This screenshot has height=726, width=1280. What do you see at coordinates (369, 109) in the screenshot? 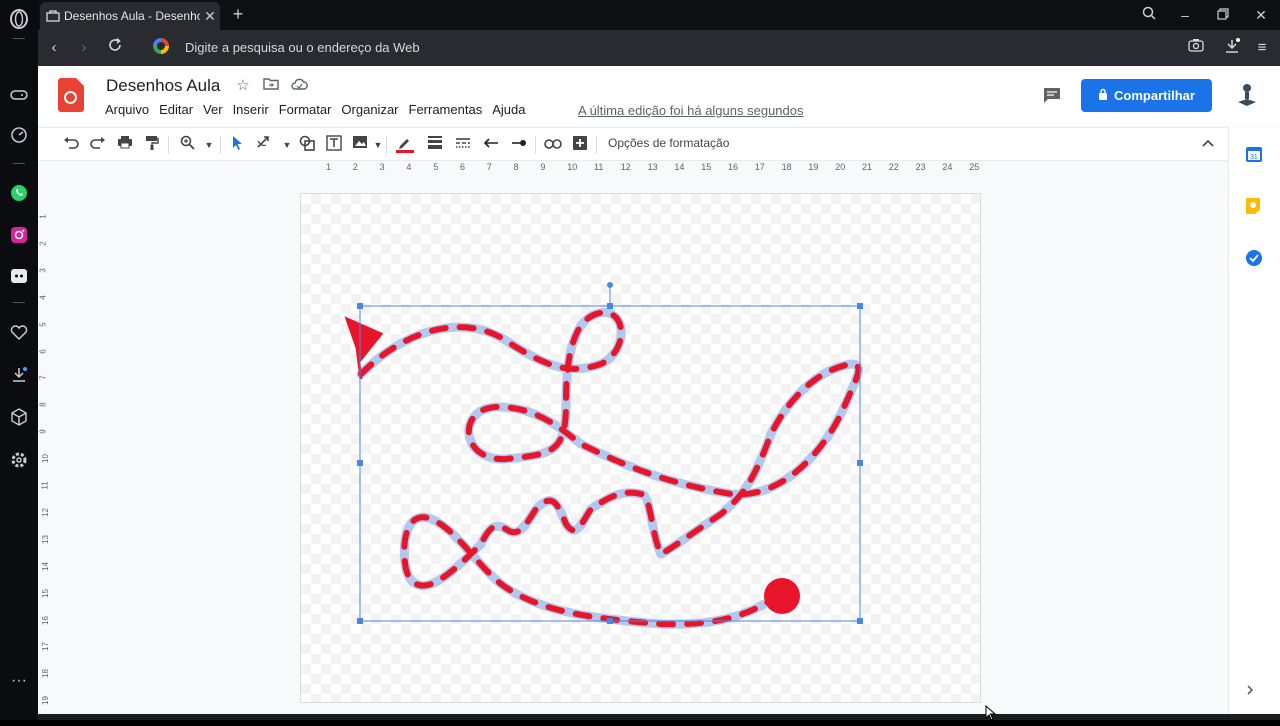
I see `menu-organizar: Organizar` at bounding box center [369, 109].